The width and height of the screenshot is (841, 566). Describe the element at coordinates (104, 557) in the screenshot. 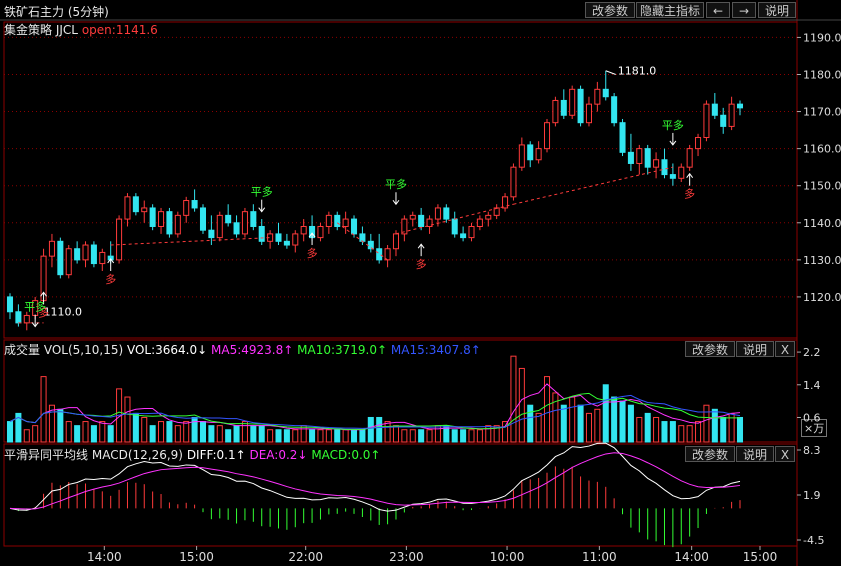

I see `time-tick-label: 14:00` at that location.